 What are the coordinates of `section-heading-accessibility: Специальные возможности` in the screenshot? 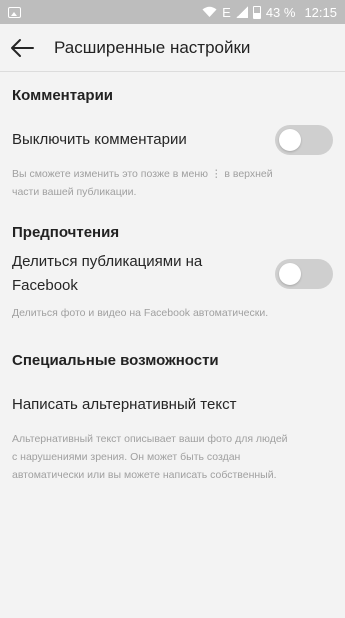 It's located at (115, 360).